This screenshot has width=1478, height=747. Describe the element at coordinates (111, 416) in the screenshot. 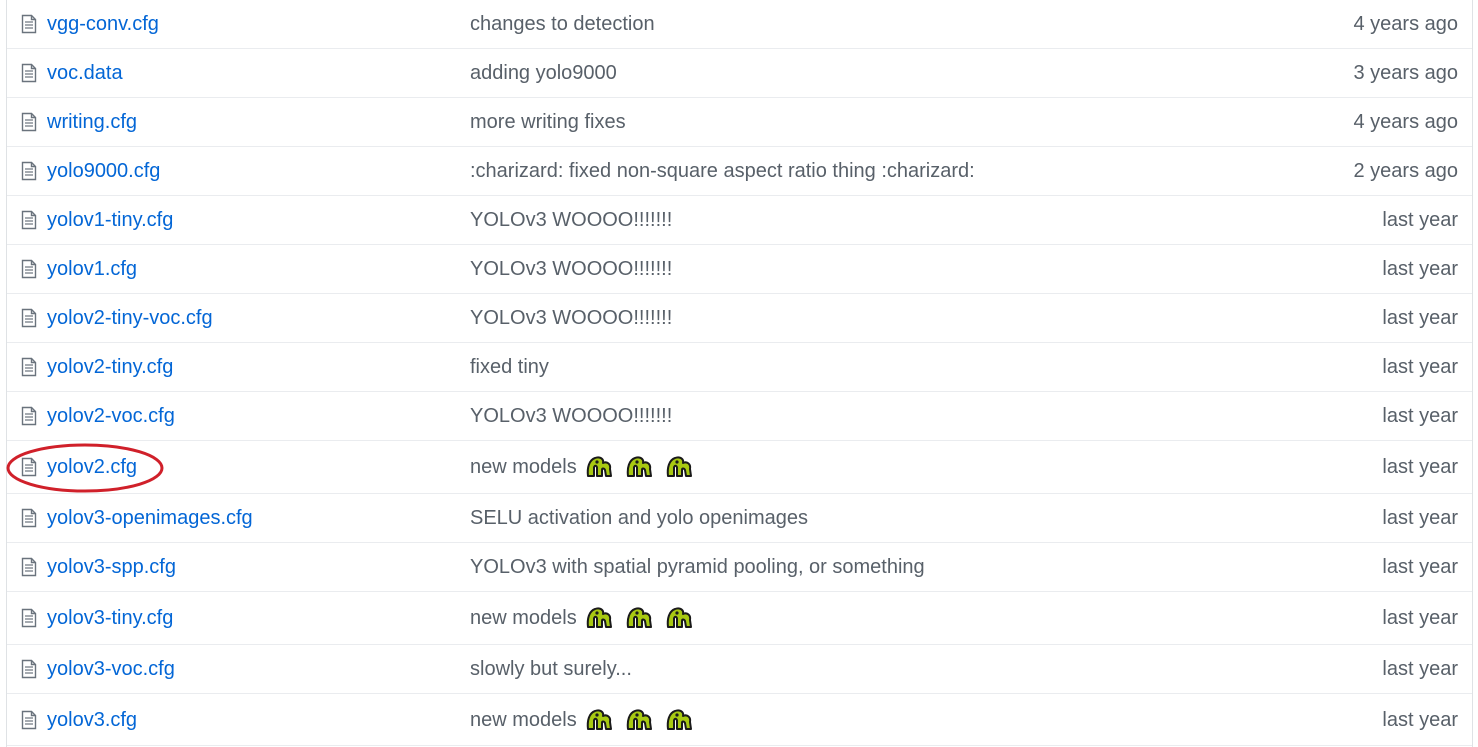

I see `file-name-link: yolov2-voc.cfg` at that location.